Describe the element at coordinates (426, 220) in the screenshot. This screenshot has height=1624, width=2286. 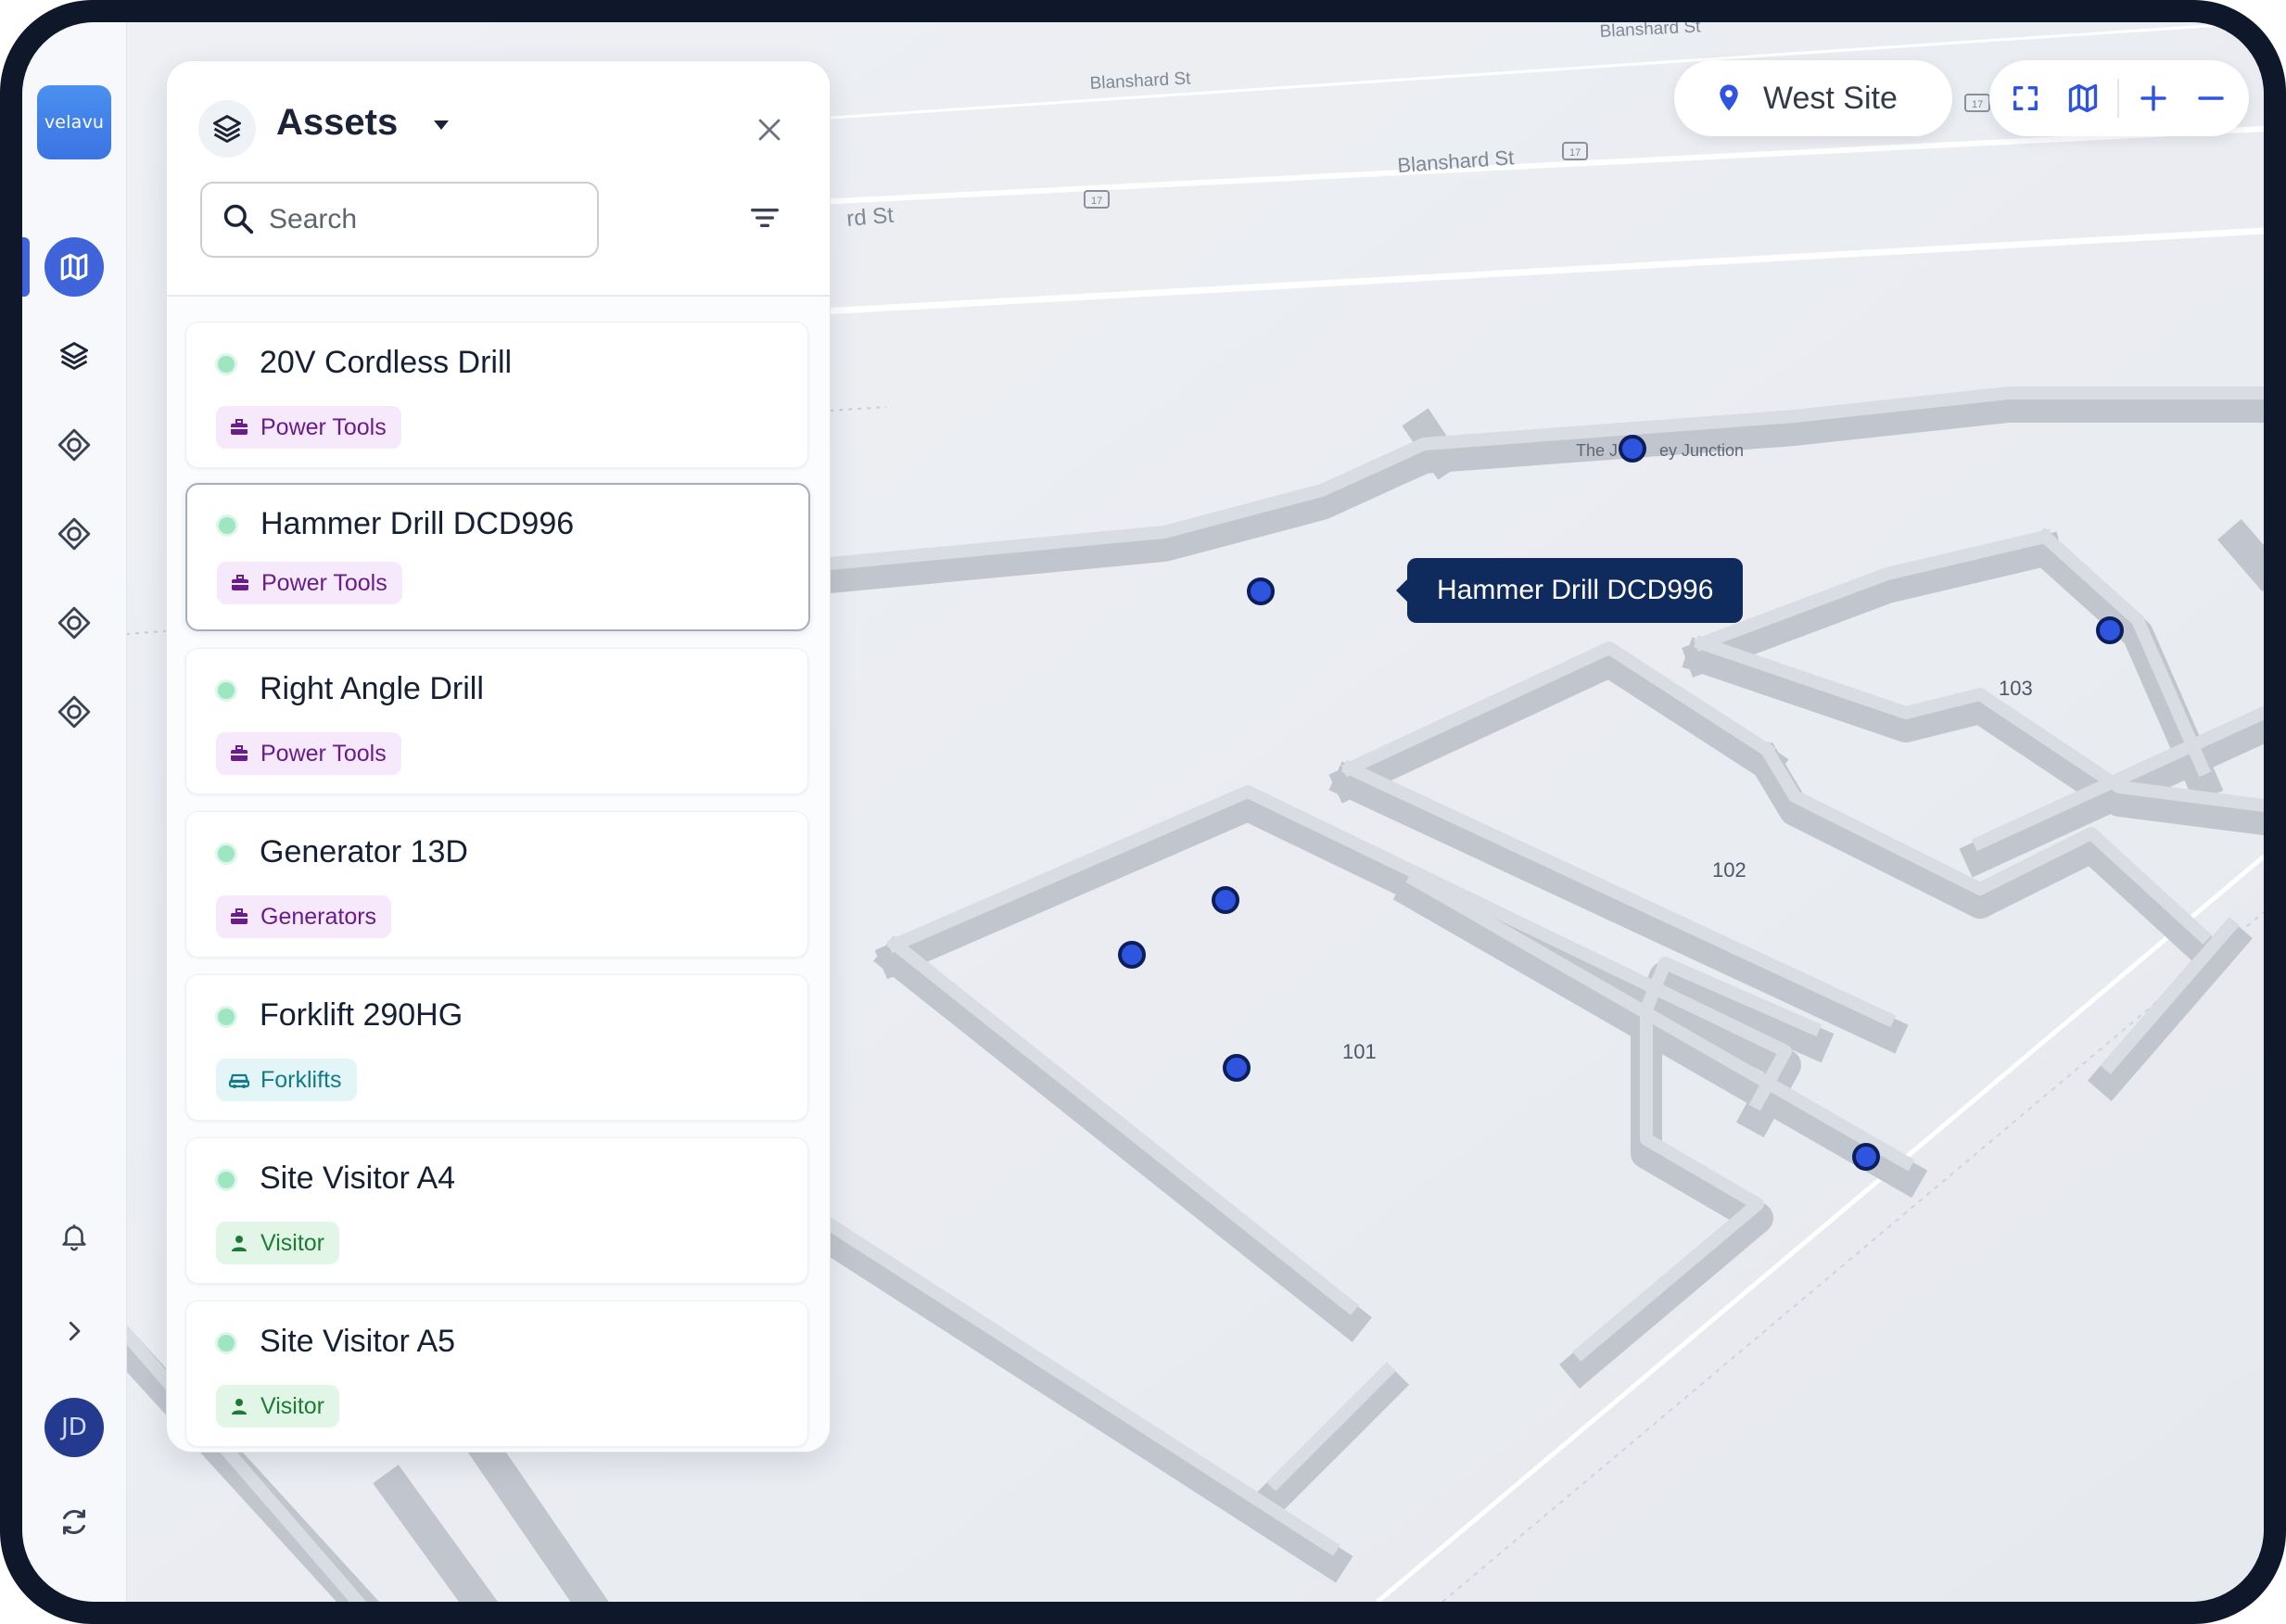
I see `search-input` at that location.